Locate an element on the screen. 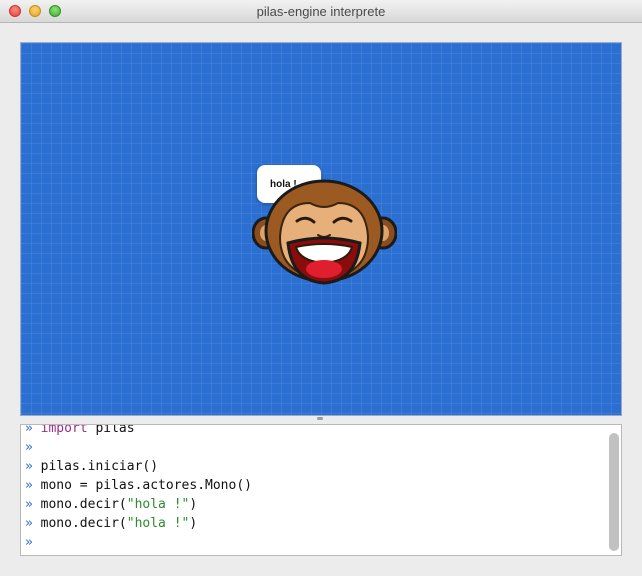 This screenshot has height=576, width=642. console-scrollbar-thumb is located at coordinates (614, 492).